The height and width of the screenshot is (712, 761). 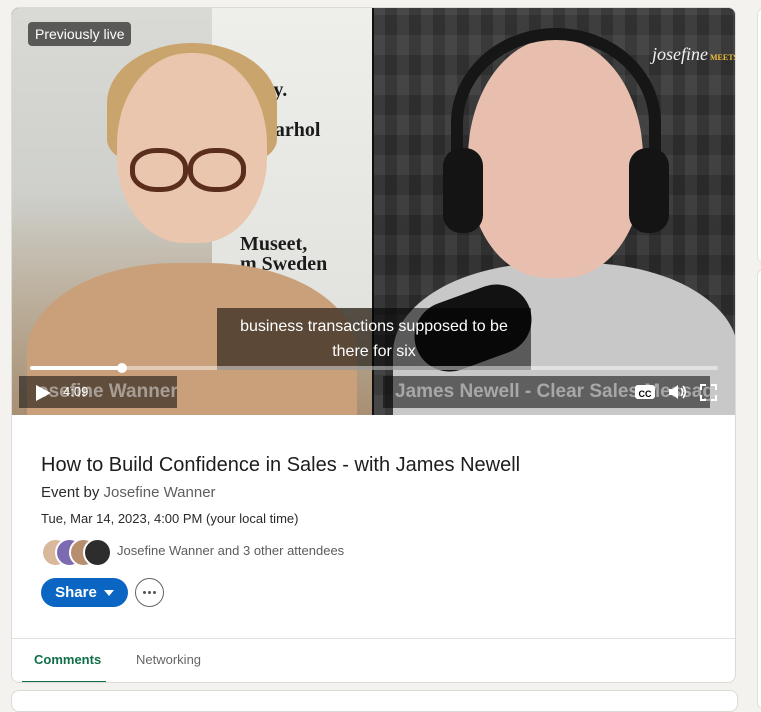 I want to click on lower-third-text: James Newell - Clear Sales Messag, so click(x=552, y=391).